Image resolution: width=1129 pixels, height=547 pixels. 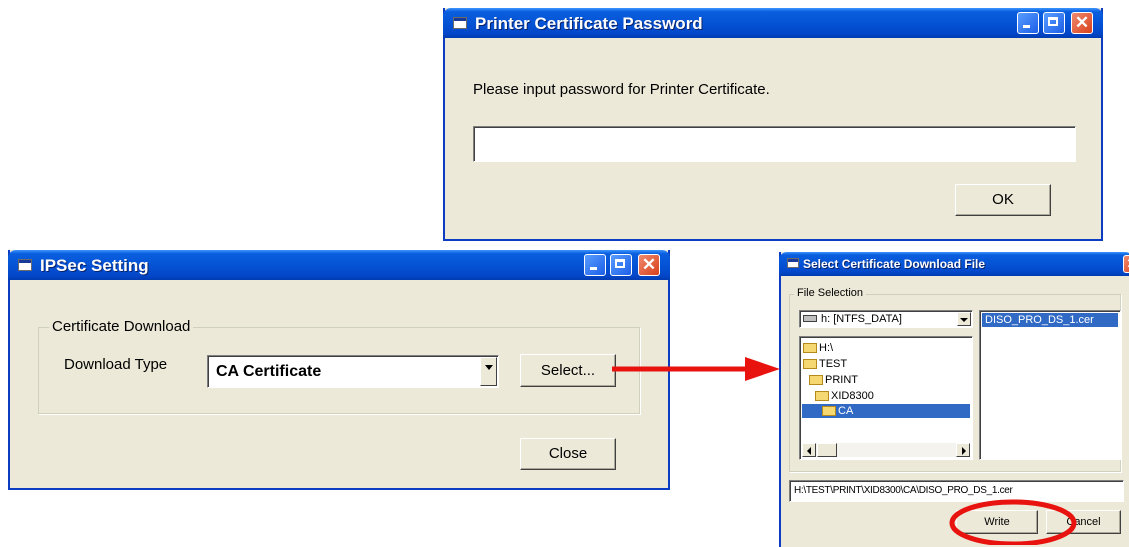 I want to click on ipsec-dialog-title: IPSec Setting, so click(x=94, y=265).